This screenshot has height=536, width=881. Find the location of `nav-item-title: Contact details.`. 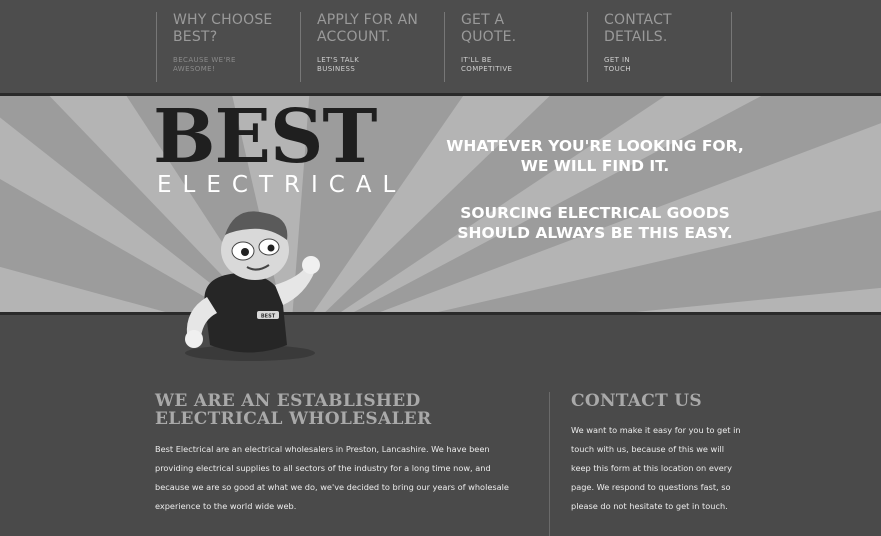

nav-item-title: Contact details. is located at coordinates (638, 28).